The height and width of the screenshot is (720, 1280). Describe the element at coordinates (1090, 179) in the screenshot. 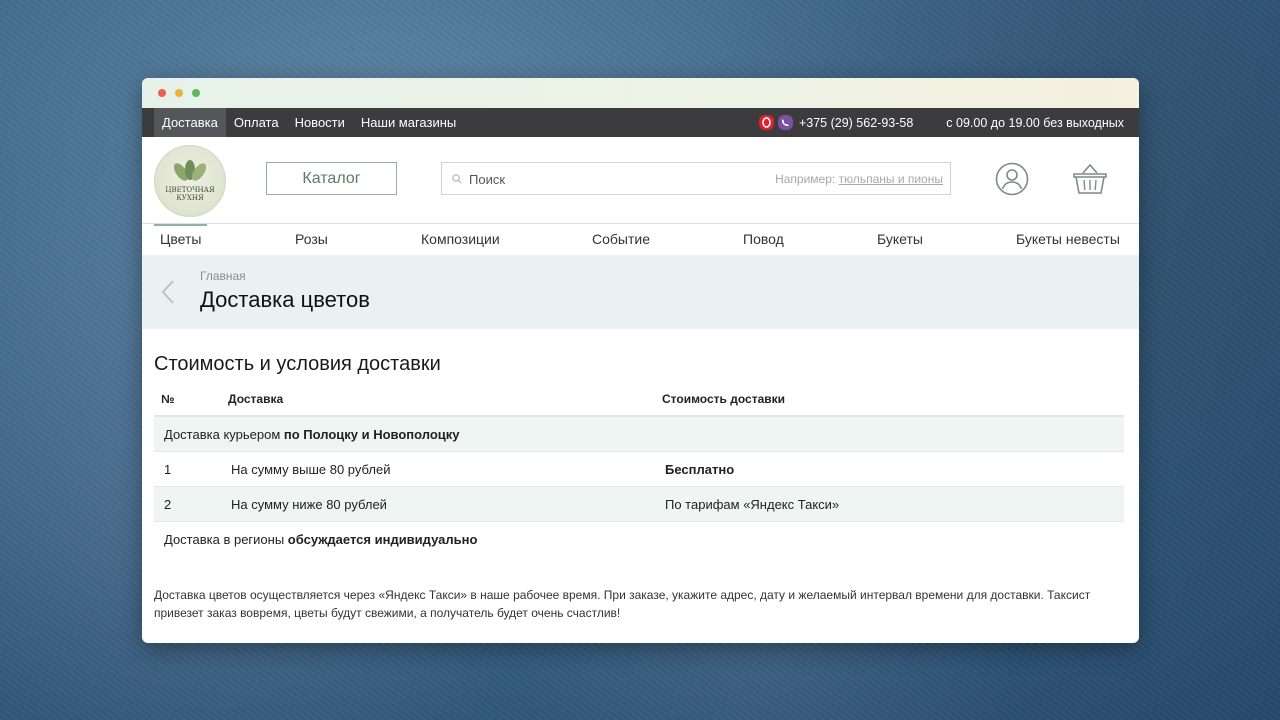

I see `cart-icon` at that location.